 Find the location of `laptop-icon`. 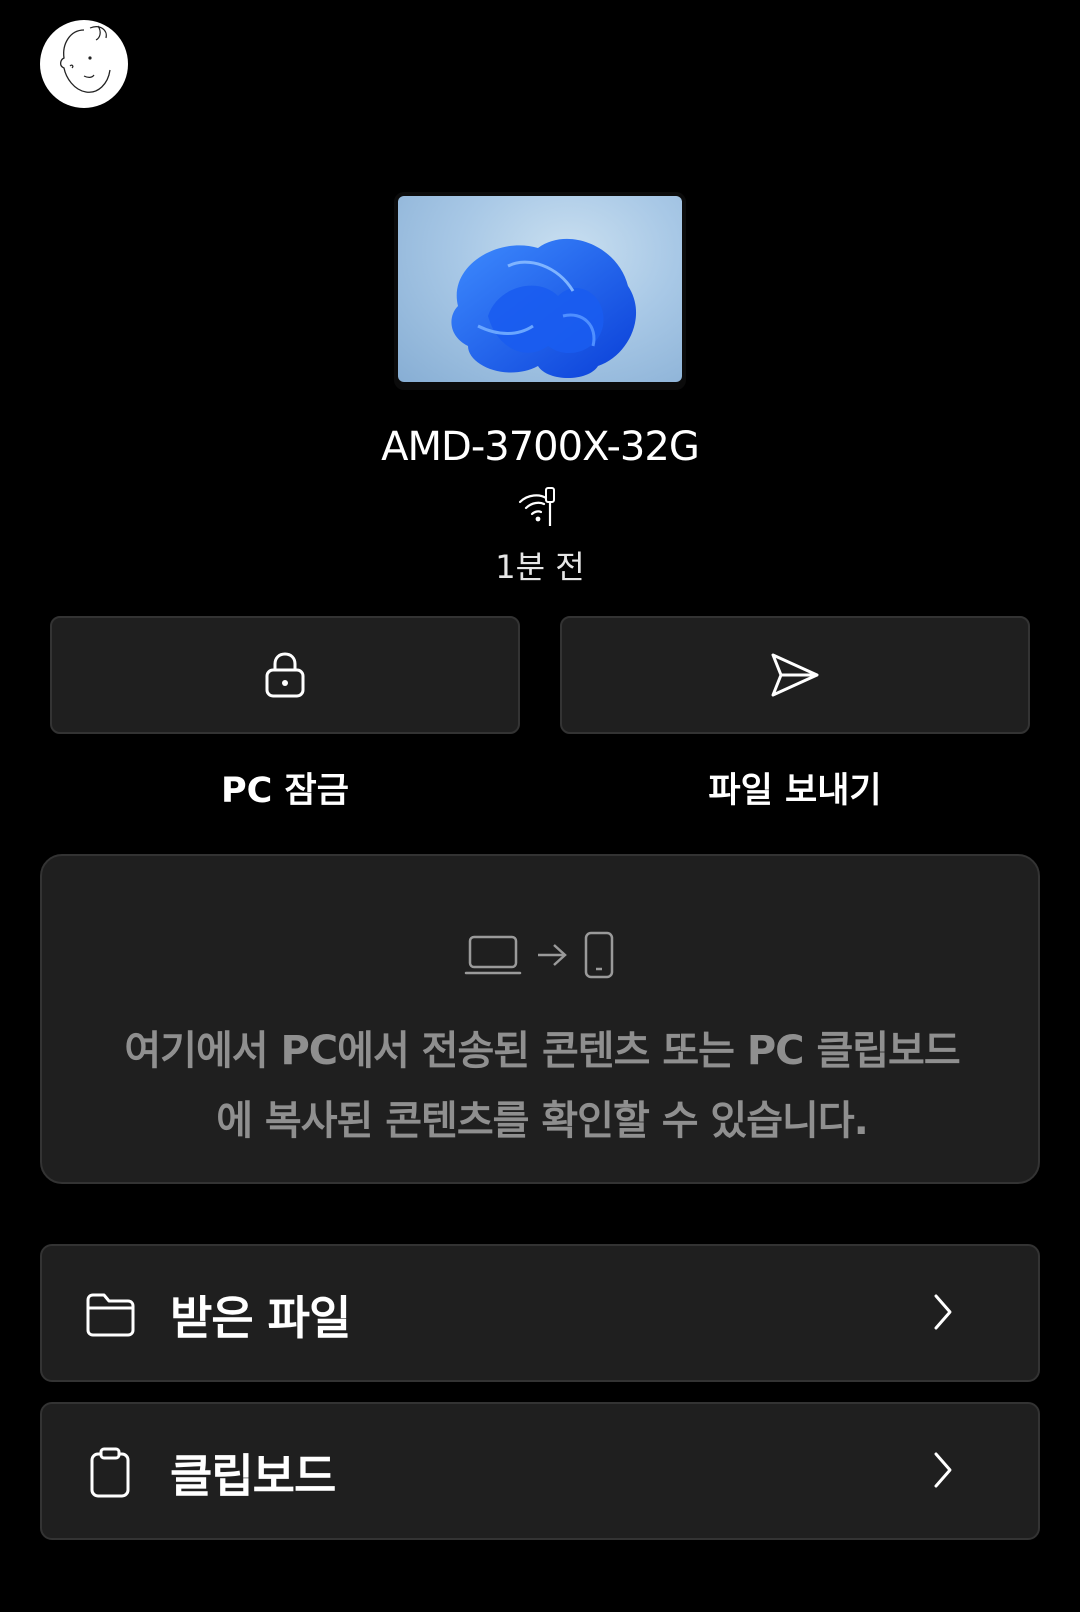

laptop-icon is located at coordinates (493, 955).